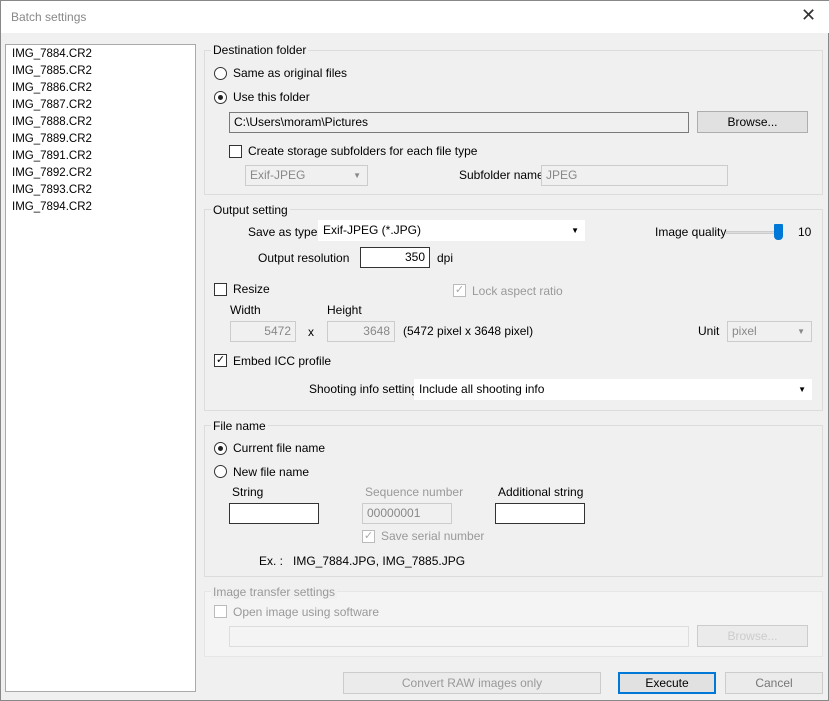  What do you see at coordinates (363, 389) in the screenshot?
I see `shooting-label: Shooting info setting` at bounding box center [363, 389].